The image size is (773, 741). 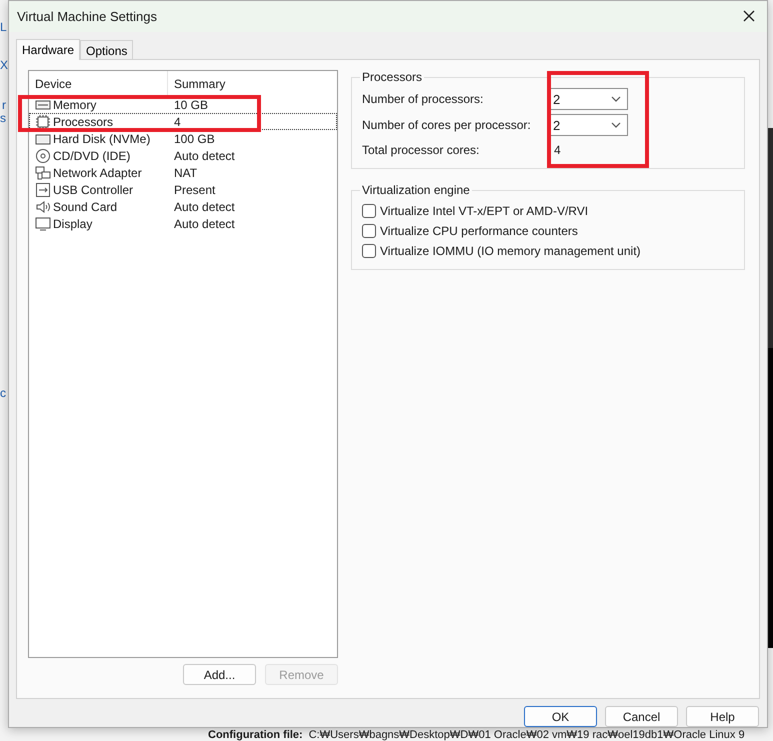 What do you see at coordinates (85, 207) in the screenshot?
I see `device-name: Sound Card` at bounding box center [85, 207].